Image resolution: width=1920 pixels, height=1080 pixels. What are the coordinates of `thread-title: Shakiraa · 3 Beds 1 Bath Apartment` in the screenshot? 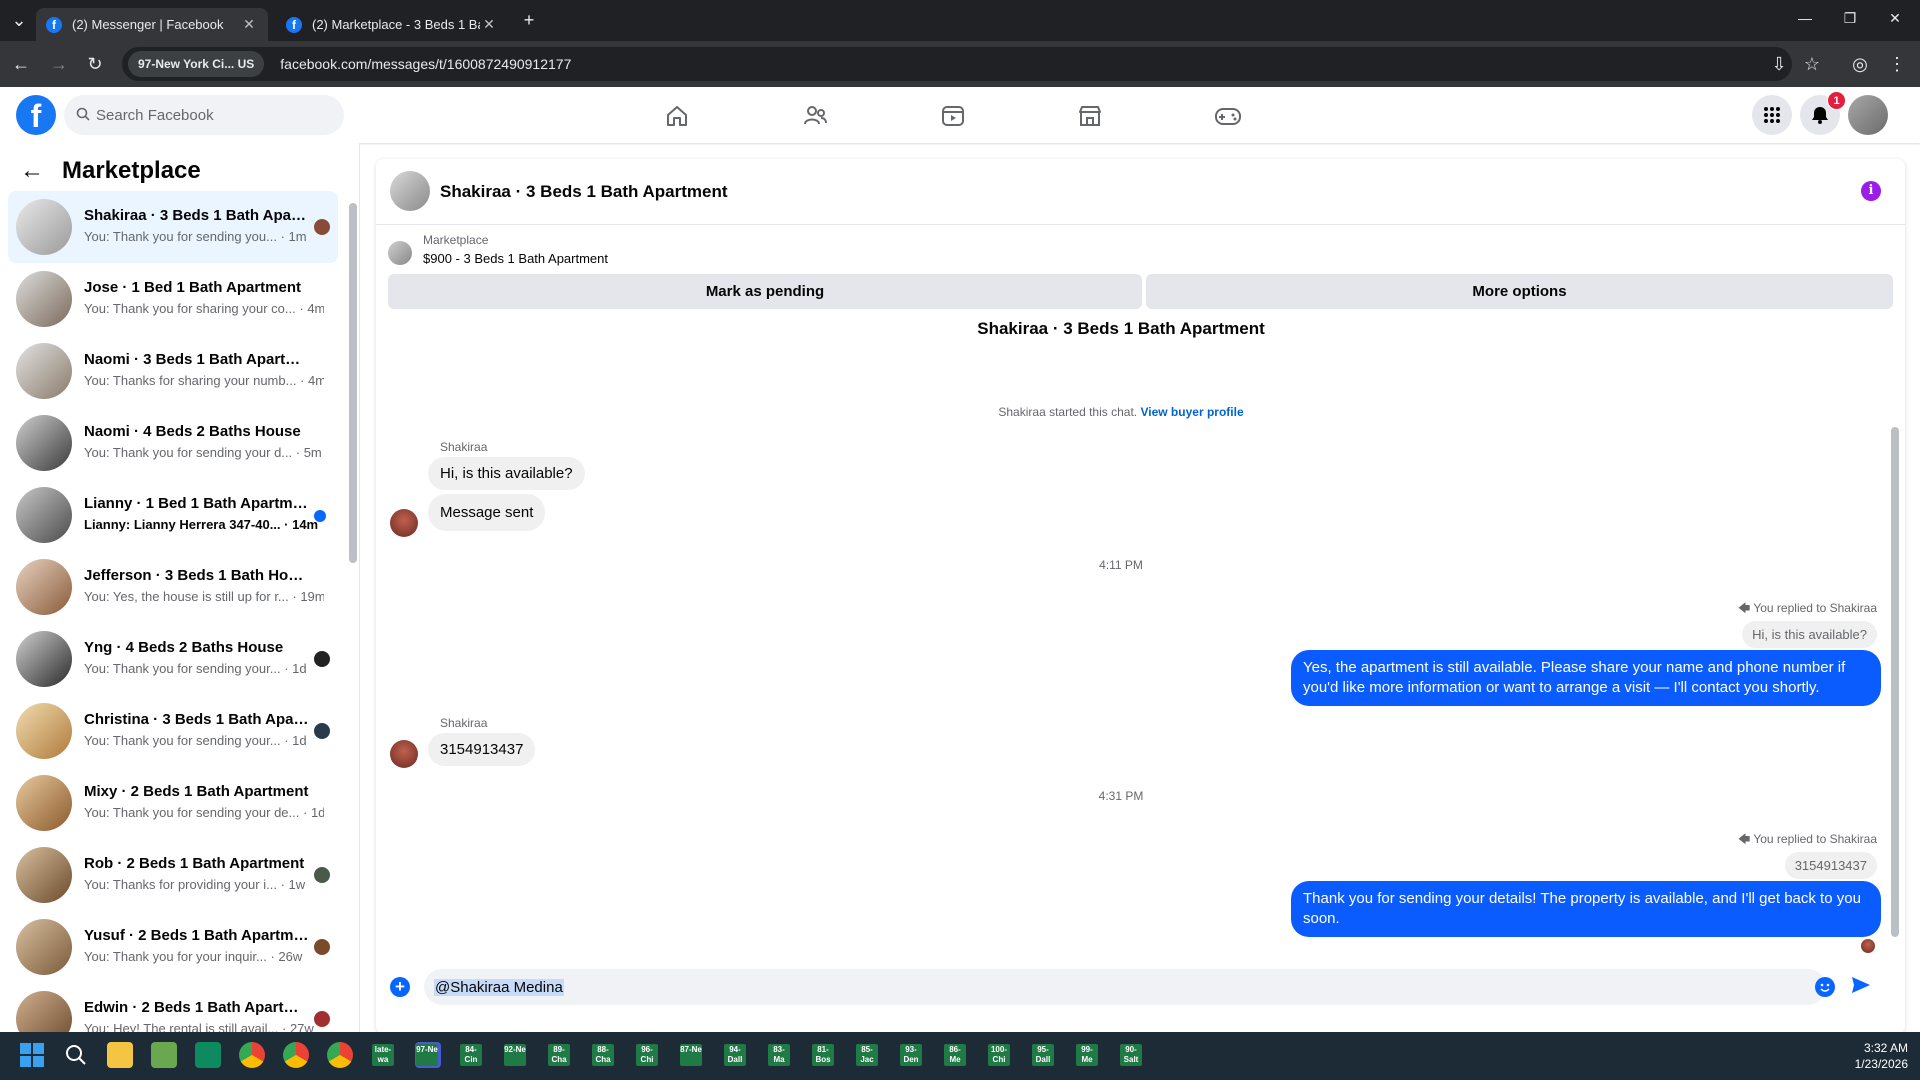 It's located at (1121, 328).